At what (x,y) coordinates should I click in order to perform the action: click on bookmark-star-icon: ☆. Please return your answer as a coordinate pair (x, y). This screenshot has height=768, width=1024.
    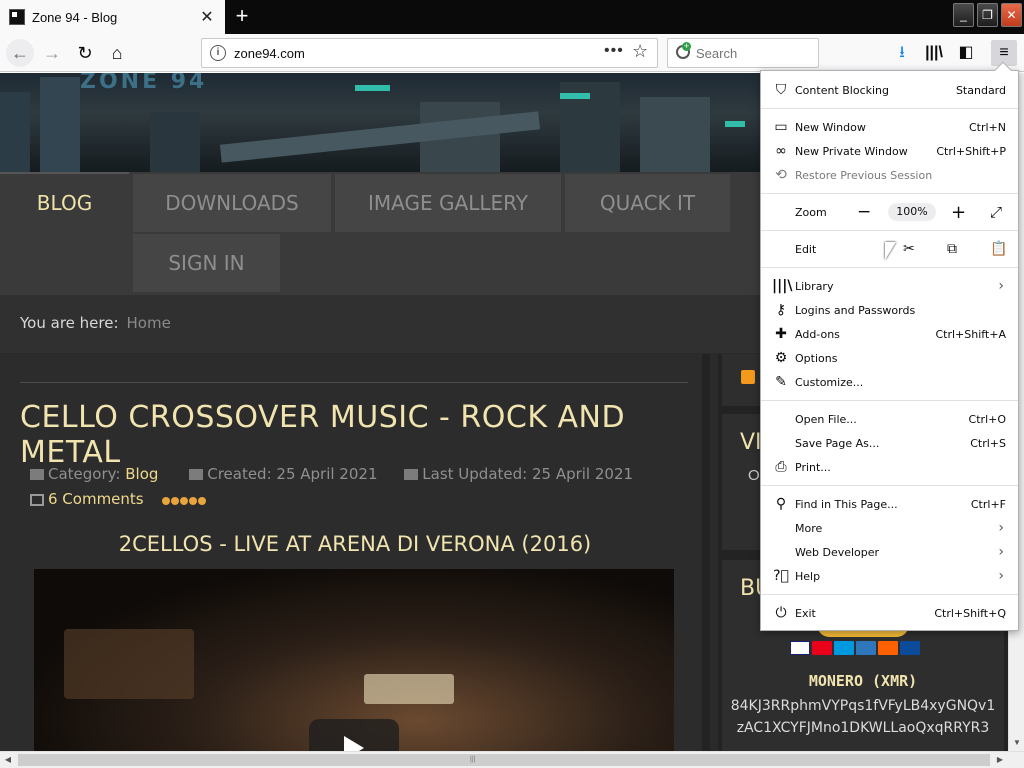
    Looking at the image, I should click on (640, 51).